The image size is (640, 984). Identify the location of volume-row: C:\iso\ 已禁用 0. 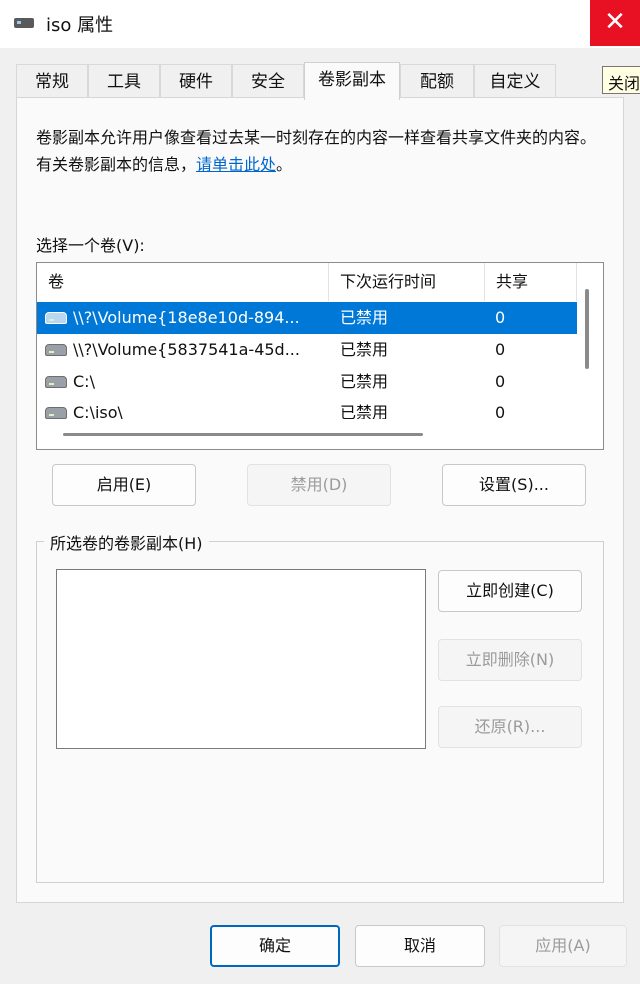
(307, 408).